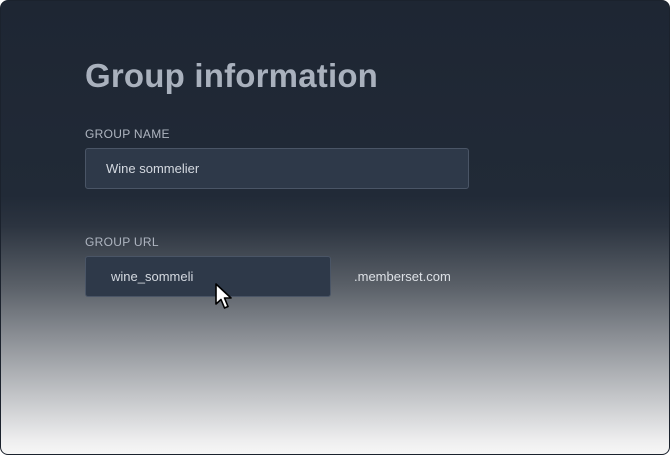 This screenshot has width=670, height=455. What do you see at coordinates (208, 276) in the screenshot?
I see `group-url-input` at bounding box center [208, 276].